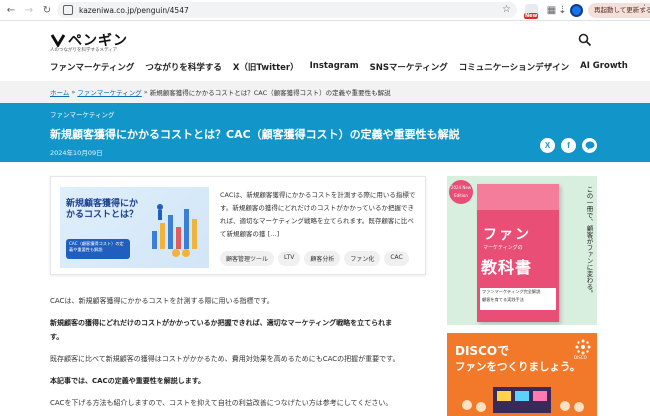 The width and height of the screenshot is (650, 416). I want to click on disco-catchcopy: ファンをつくりましょう。, so click(518, 367).